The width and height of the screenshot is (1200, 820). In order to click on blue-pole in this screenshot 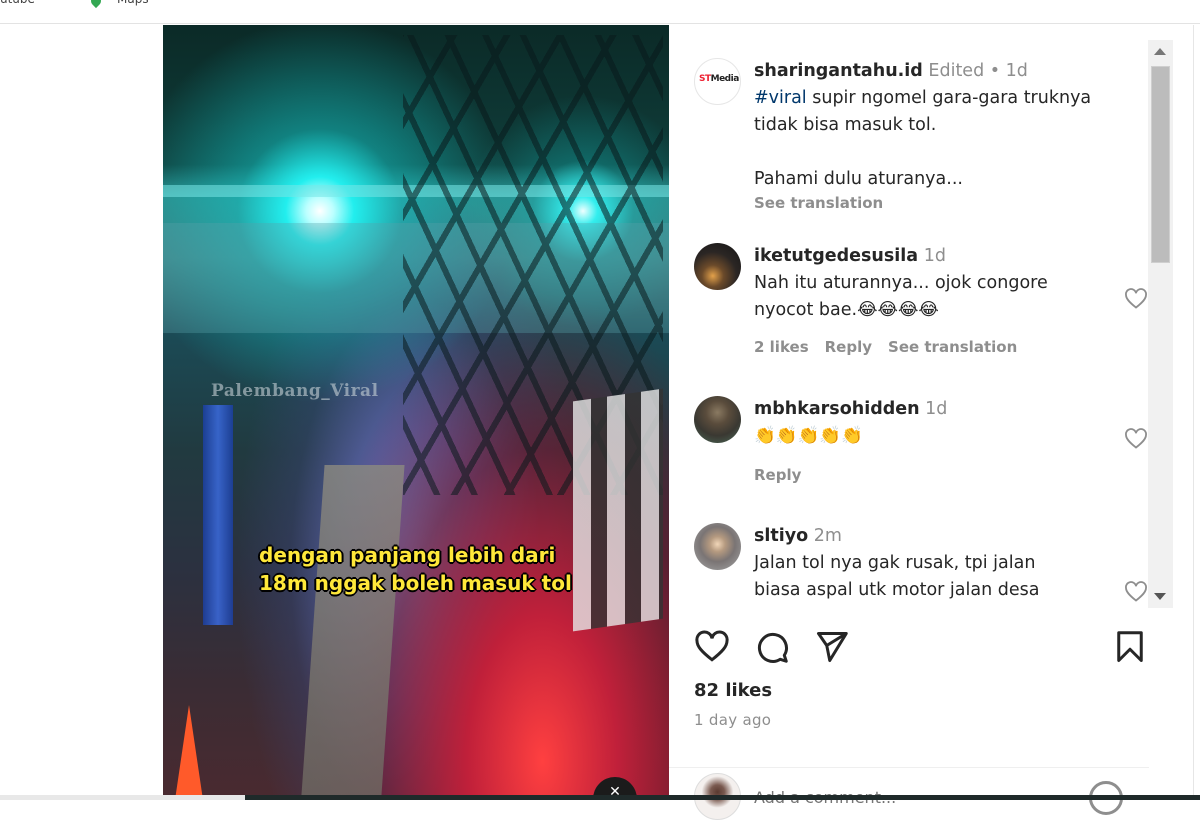, I will do `click(218, 515)`.